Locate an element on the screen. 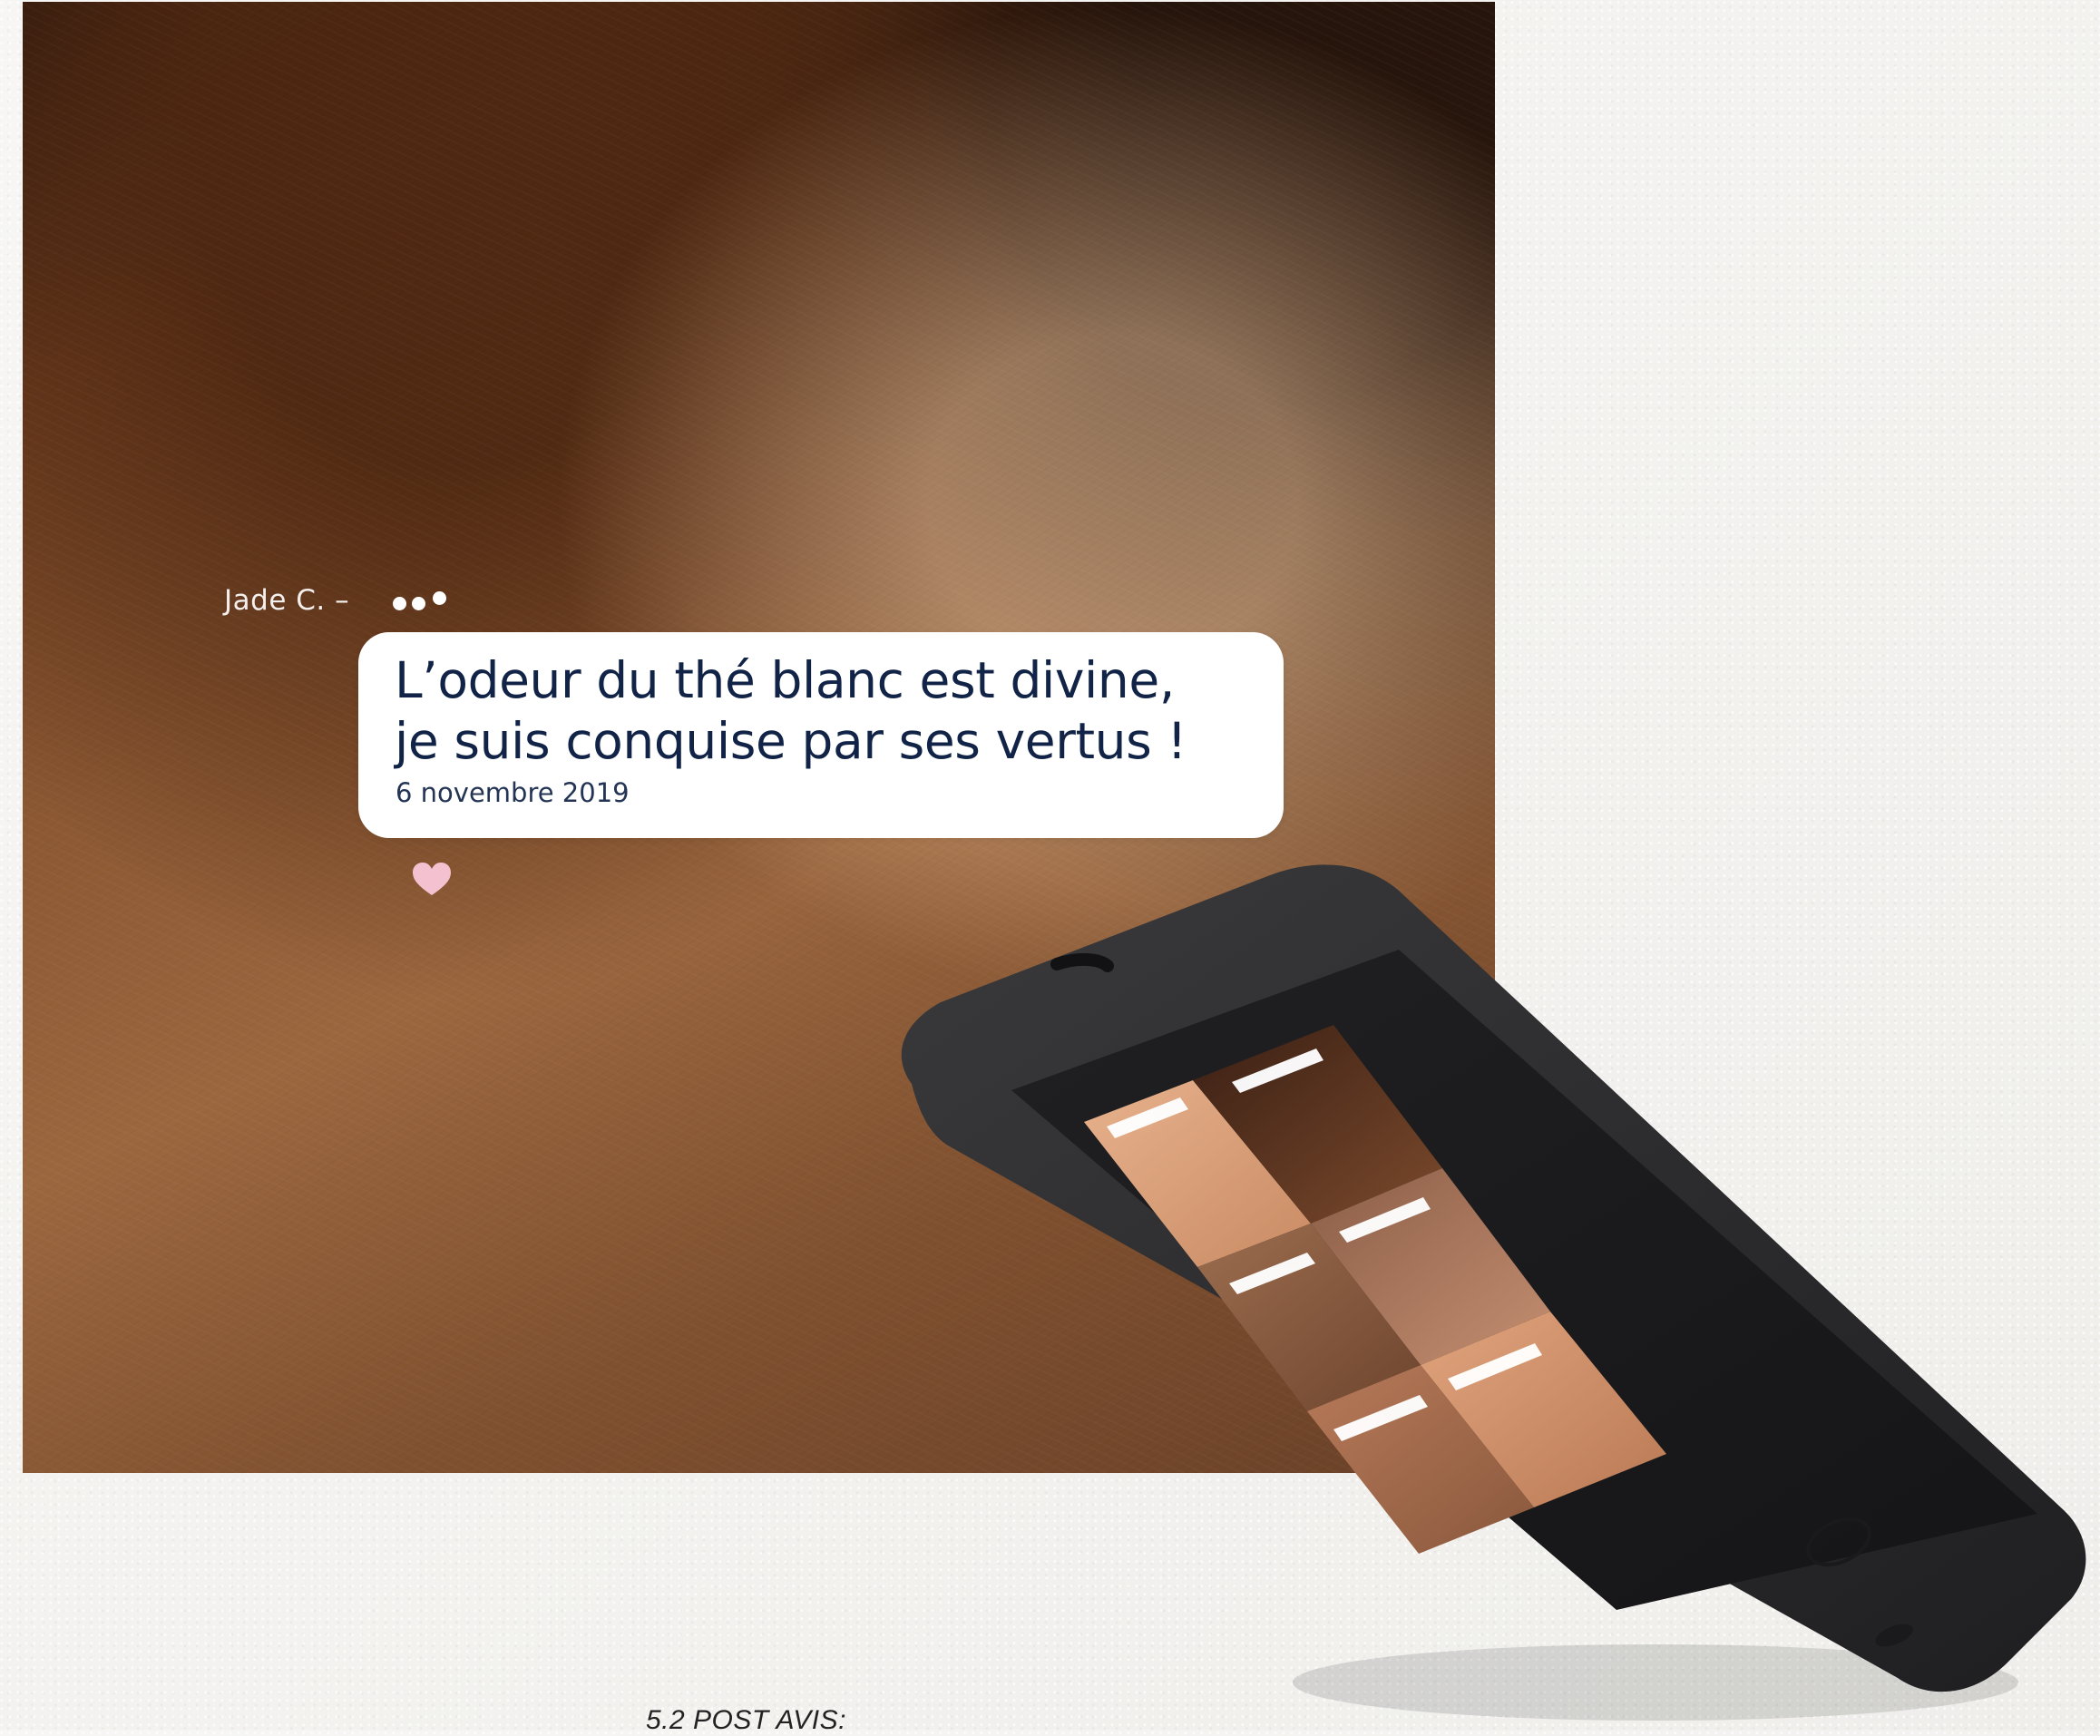 The image size is (2100, 1736). review-author: Jade C. – is located at coordinates (287, 600).